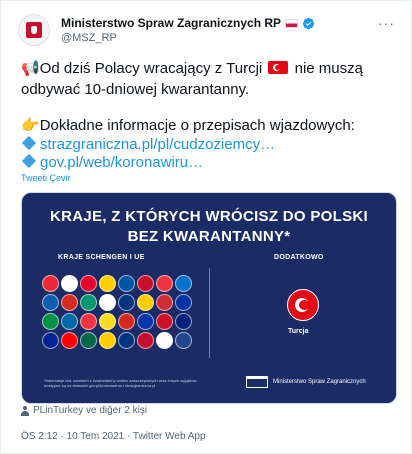 Image resolution: width=412 pixels, height=454 pixels. What do you see at coordinates (209, 236) in the screenshot?
I see `media-title-line-2: BEZ KWARANTANNY*` at bounding box center [209, 236].